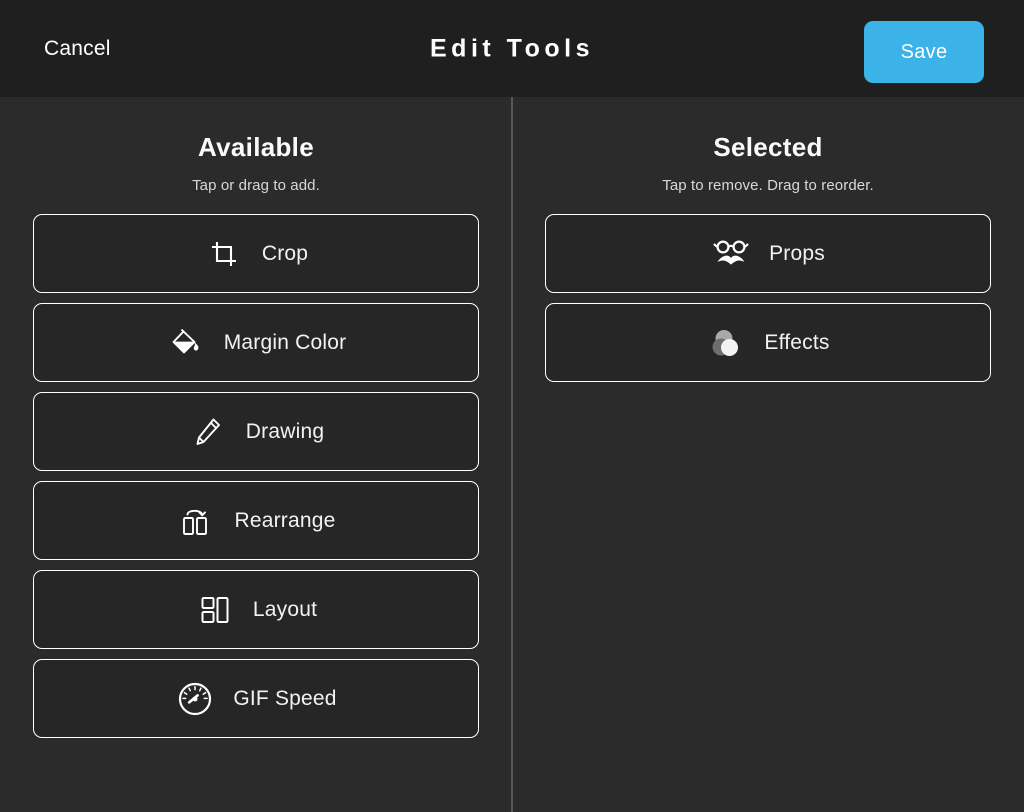  I want to click on selected-column-title: Selected, so click(768, 147).